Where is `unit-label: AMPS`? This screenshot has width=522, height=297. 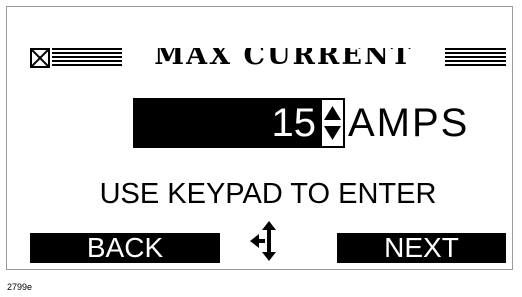 unit-label: AMPS is located at coordinates (409, 123).